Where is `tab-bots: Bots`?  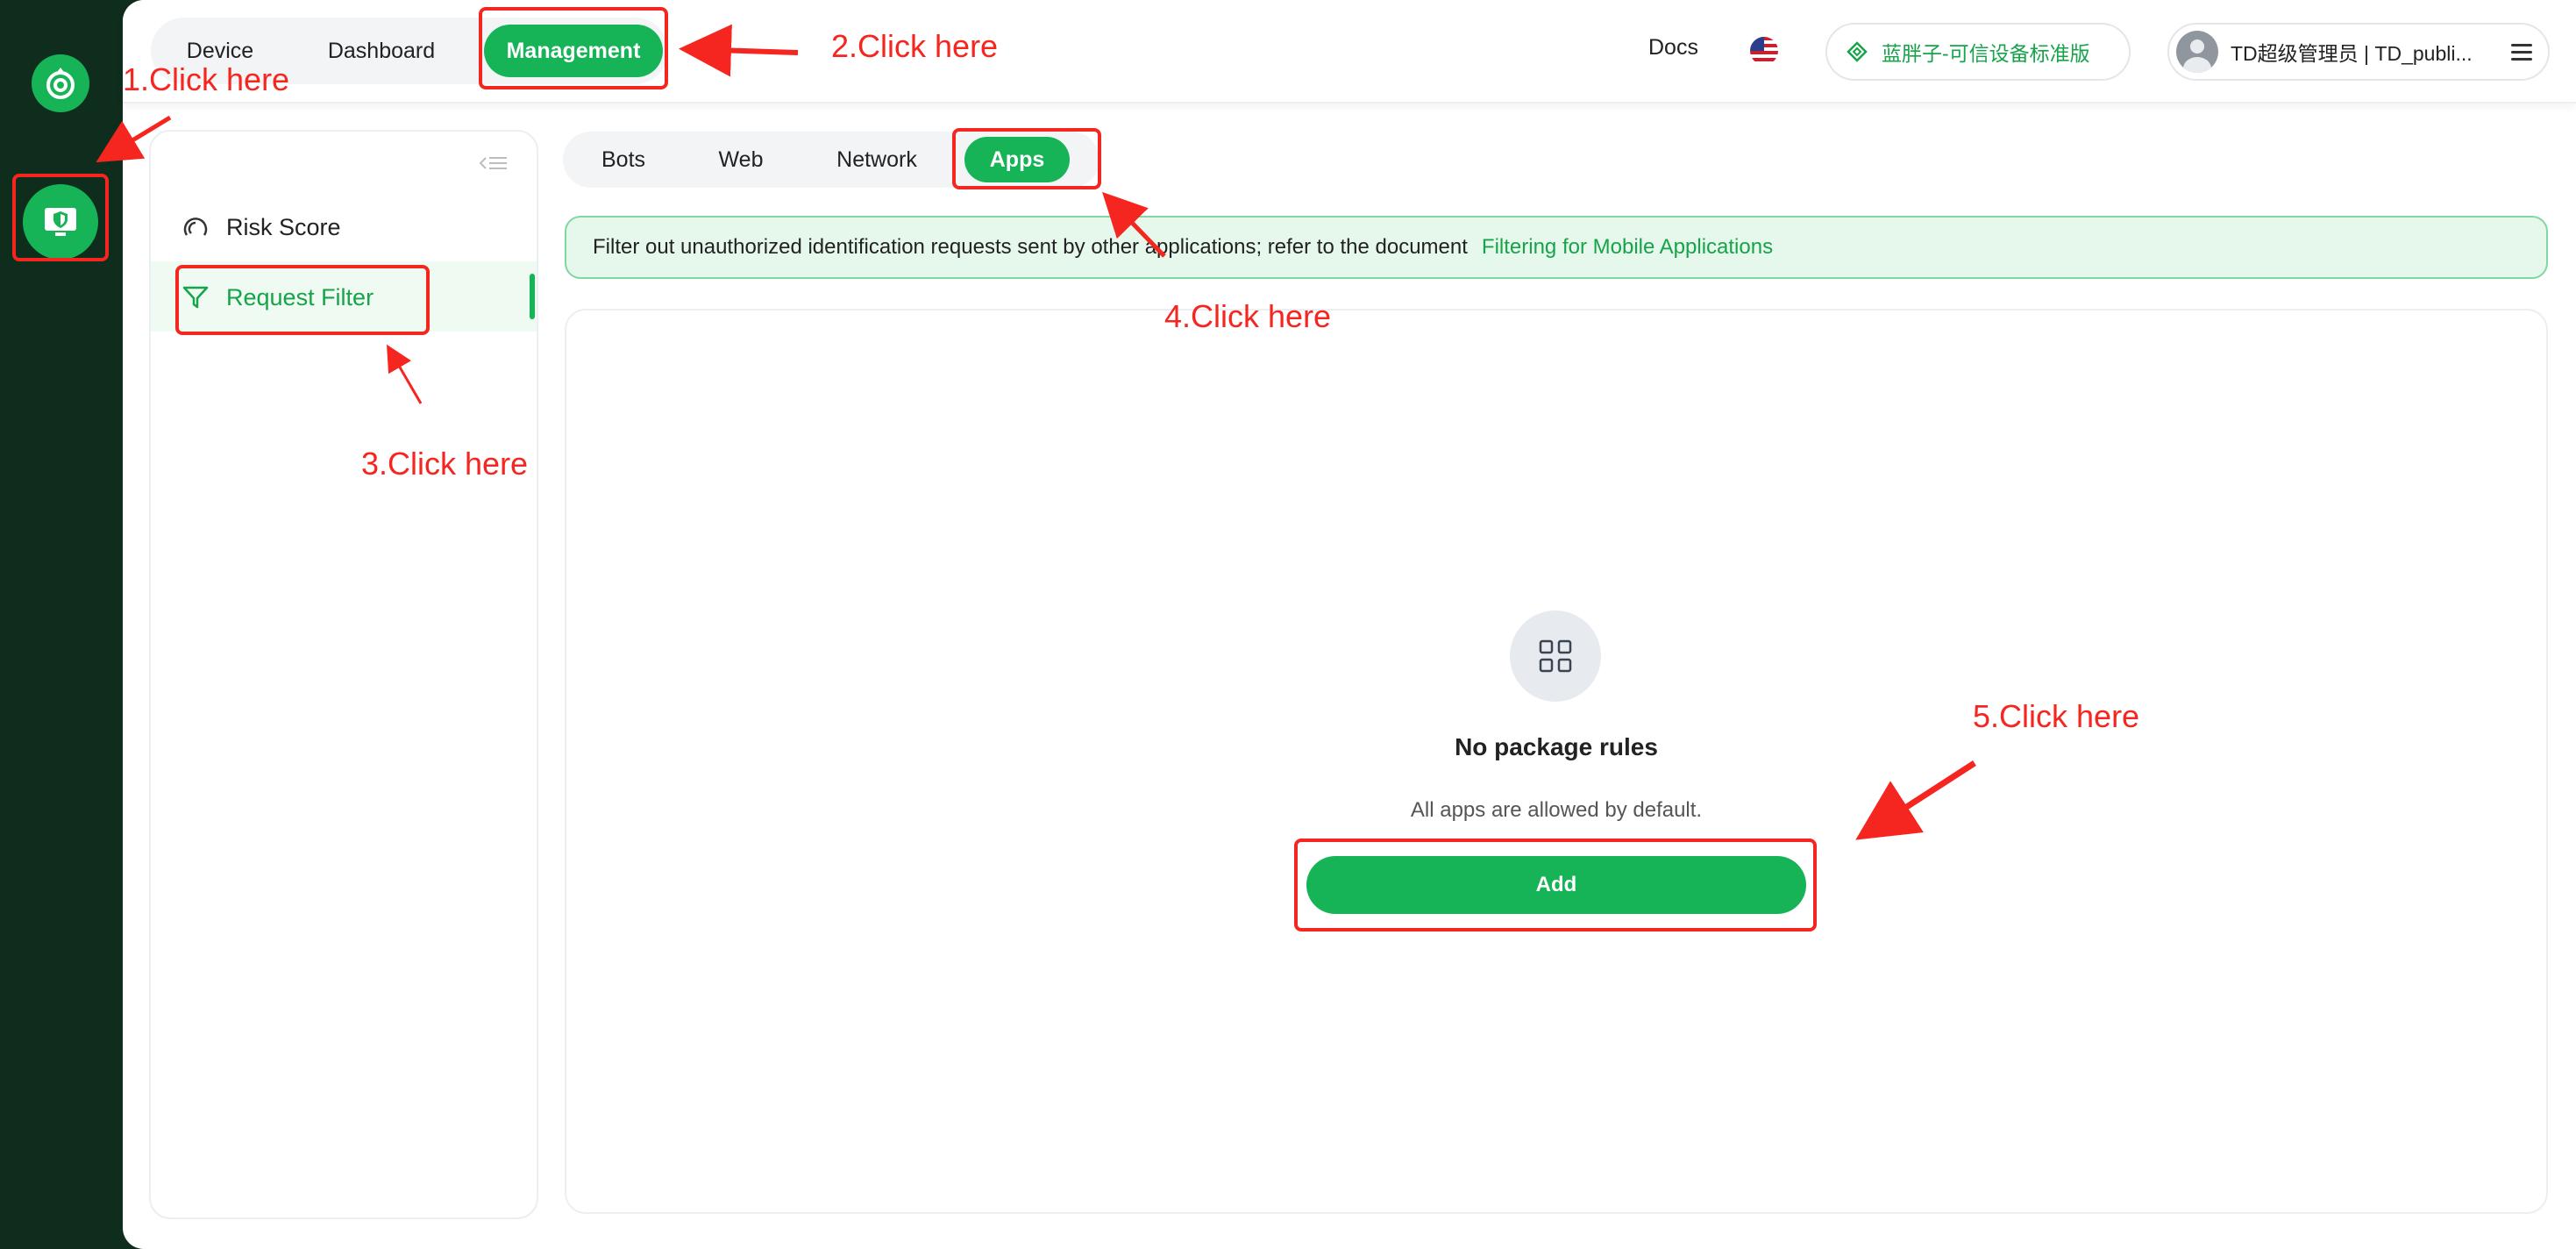
tab-bots: Bots is located at coordinates (623, 160).